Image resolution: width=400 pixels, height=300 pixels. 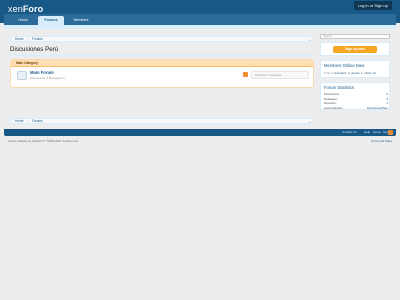 I want to click on page-title: Discusiones Perú, so click(x=34, y=49).